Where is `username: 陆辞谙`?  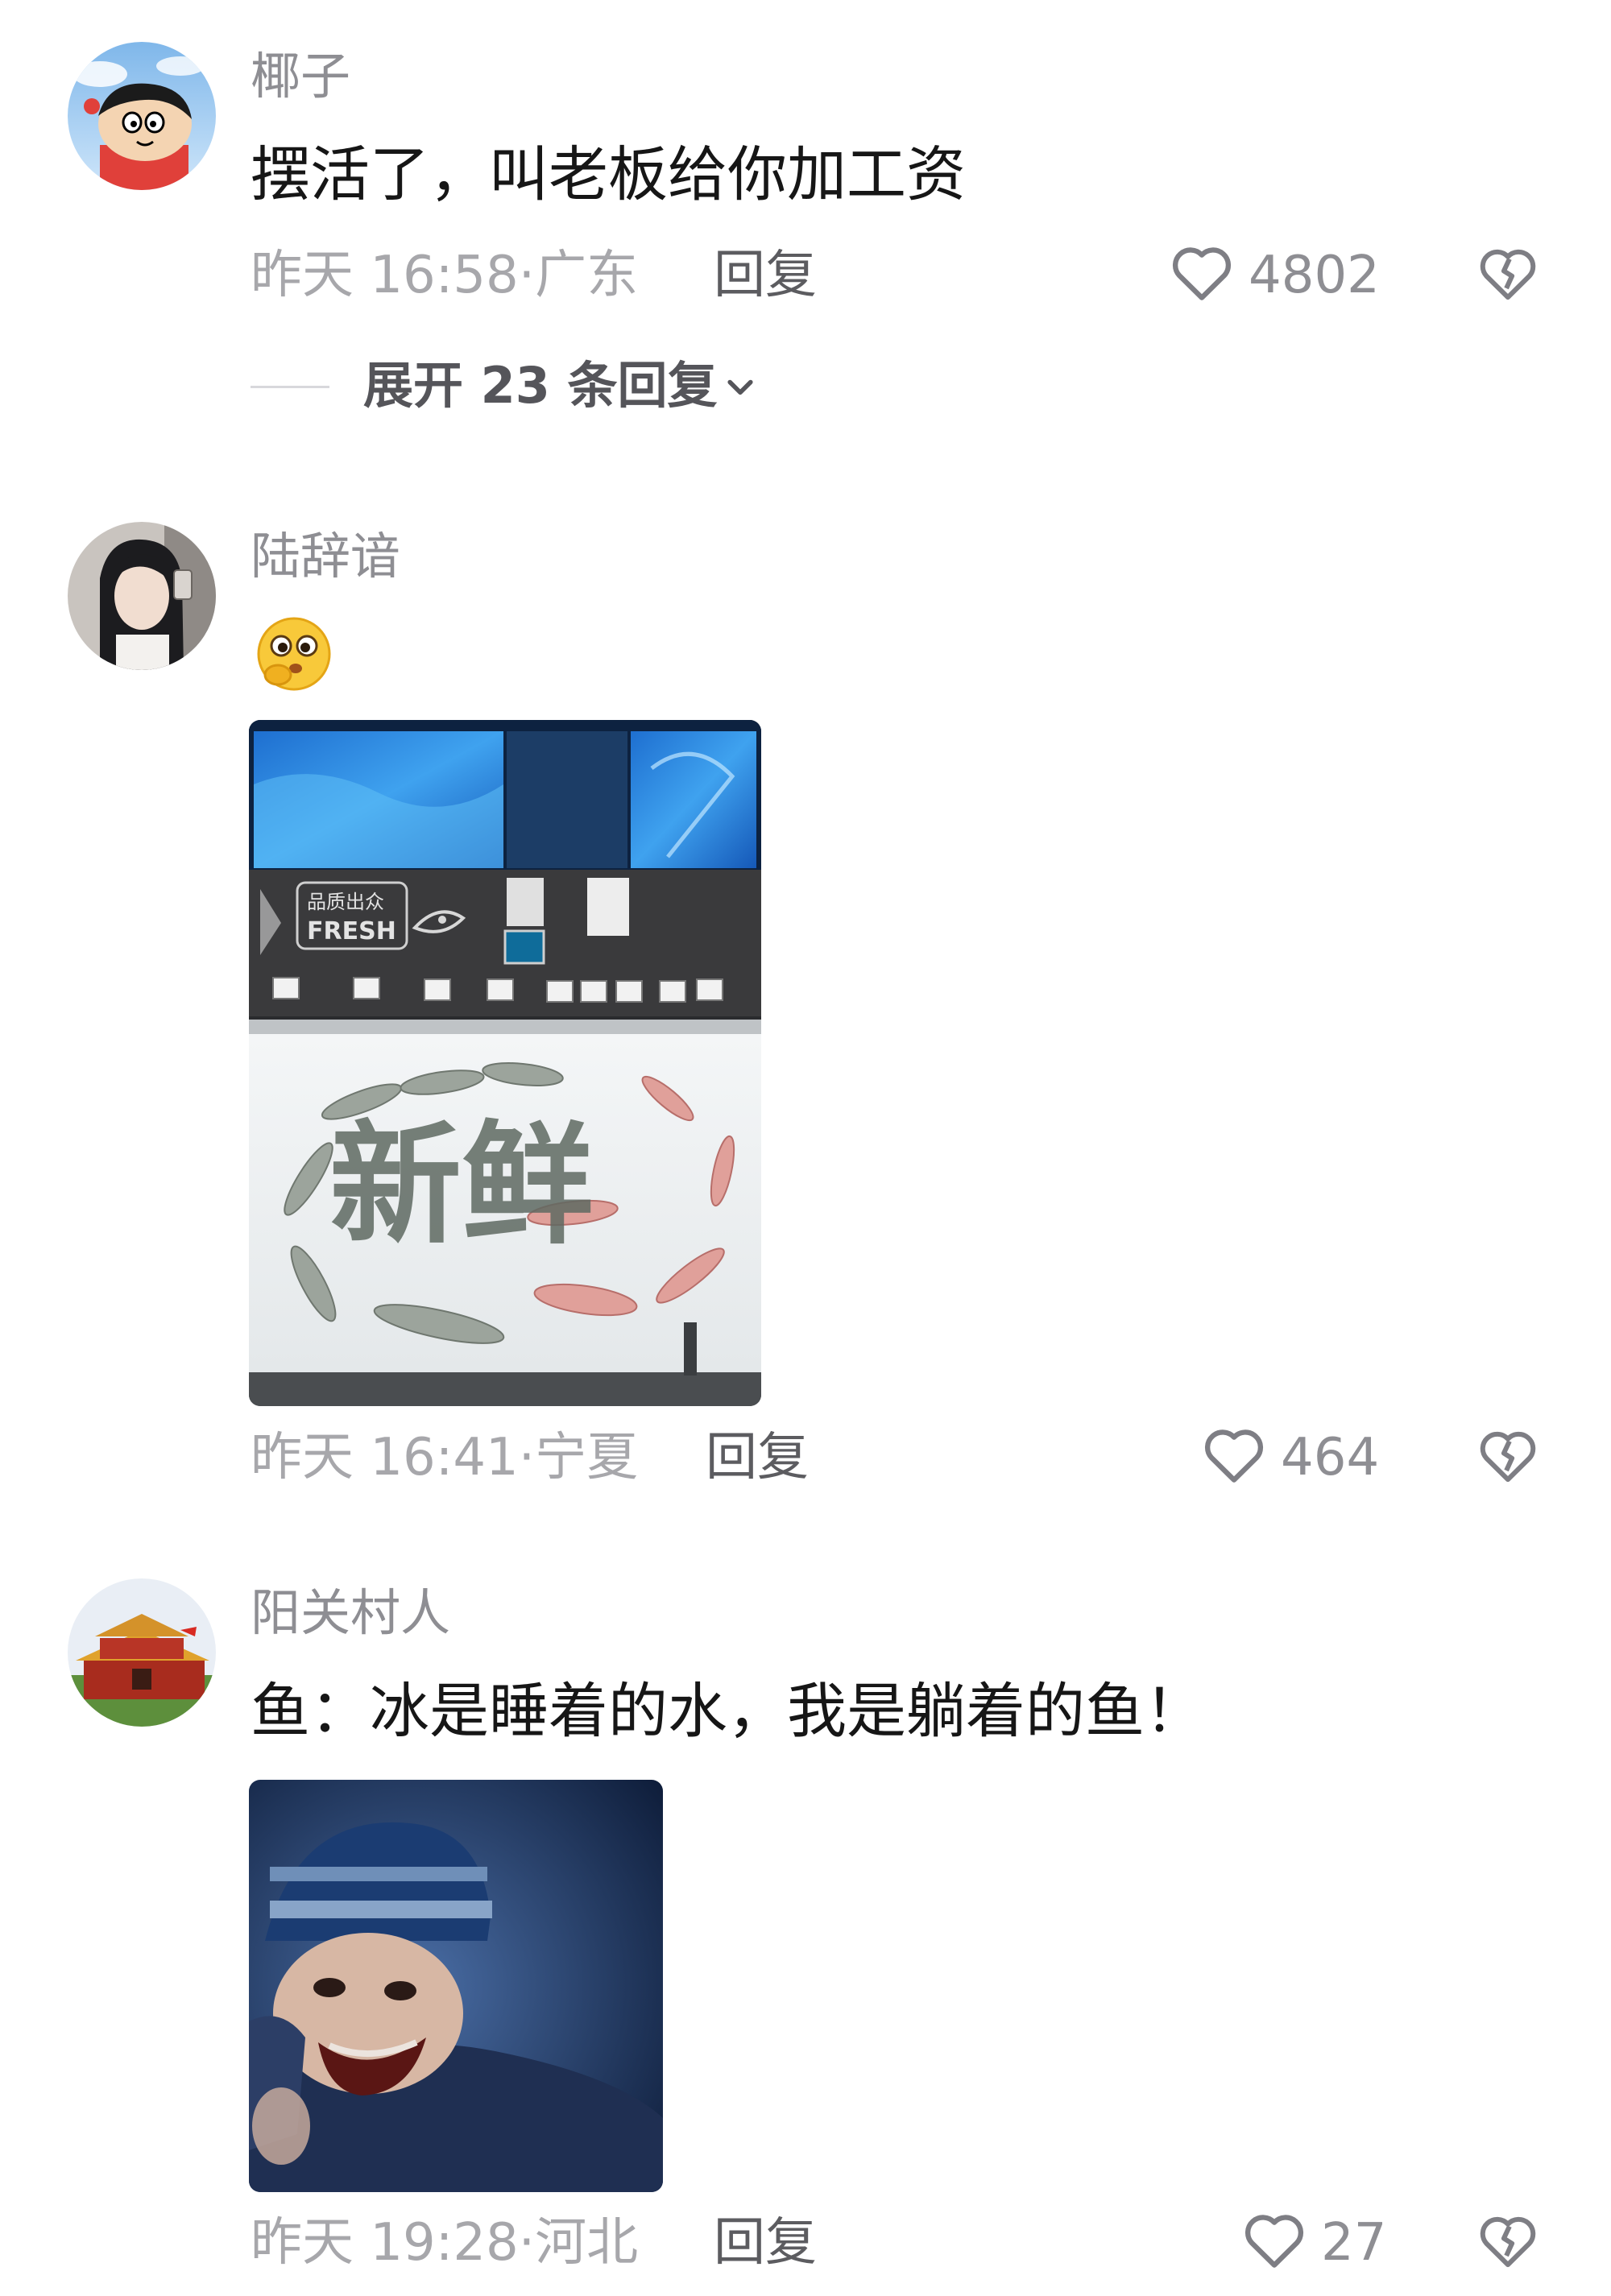
username: 陆辞谙 is located at coordinates (325, 556).